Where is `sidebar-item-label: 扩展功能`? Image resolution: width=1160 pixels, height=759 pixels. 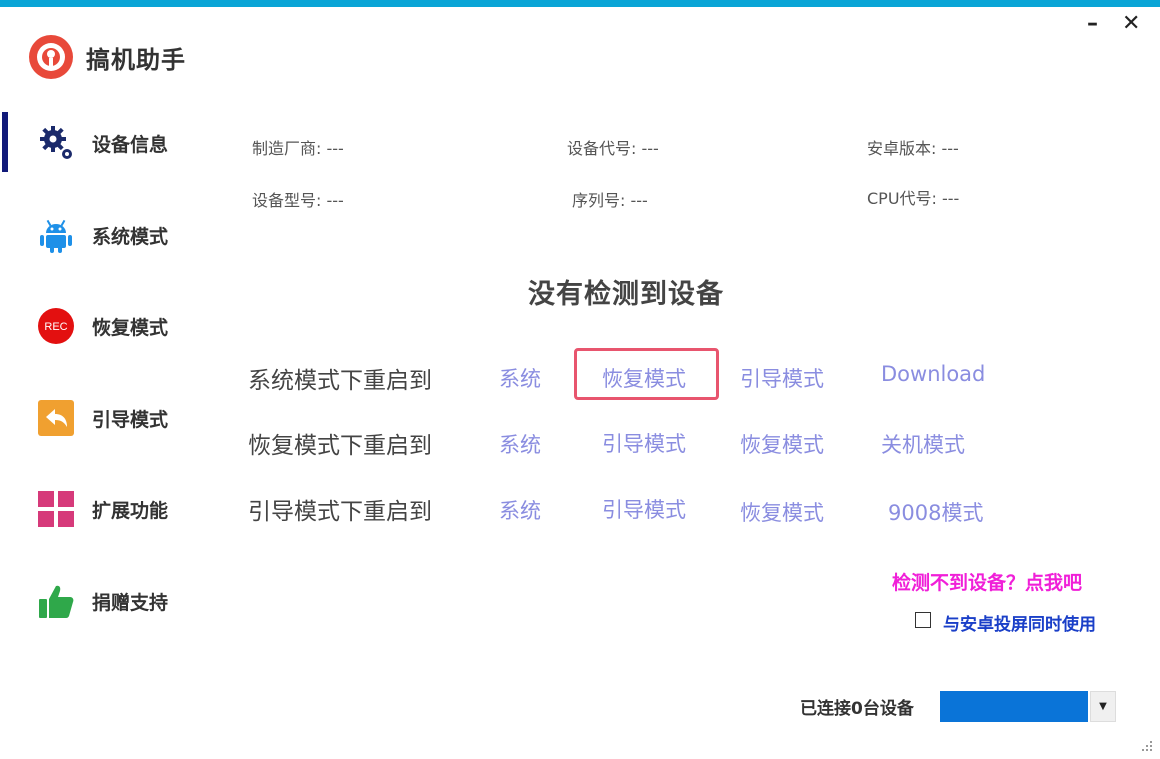 sidebar-item-label: 扩展功能 is located at coordinates (130, 511).